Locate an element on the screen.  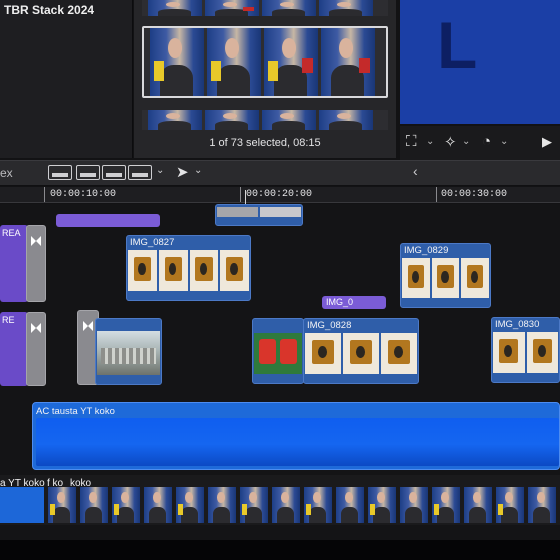
overwrite-clip-icon is located at coordinates (140, 172).